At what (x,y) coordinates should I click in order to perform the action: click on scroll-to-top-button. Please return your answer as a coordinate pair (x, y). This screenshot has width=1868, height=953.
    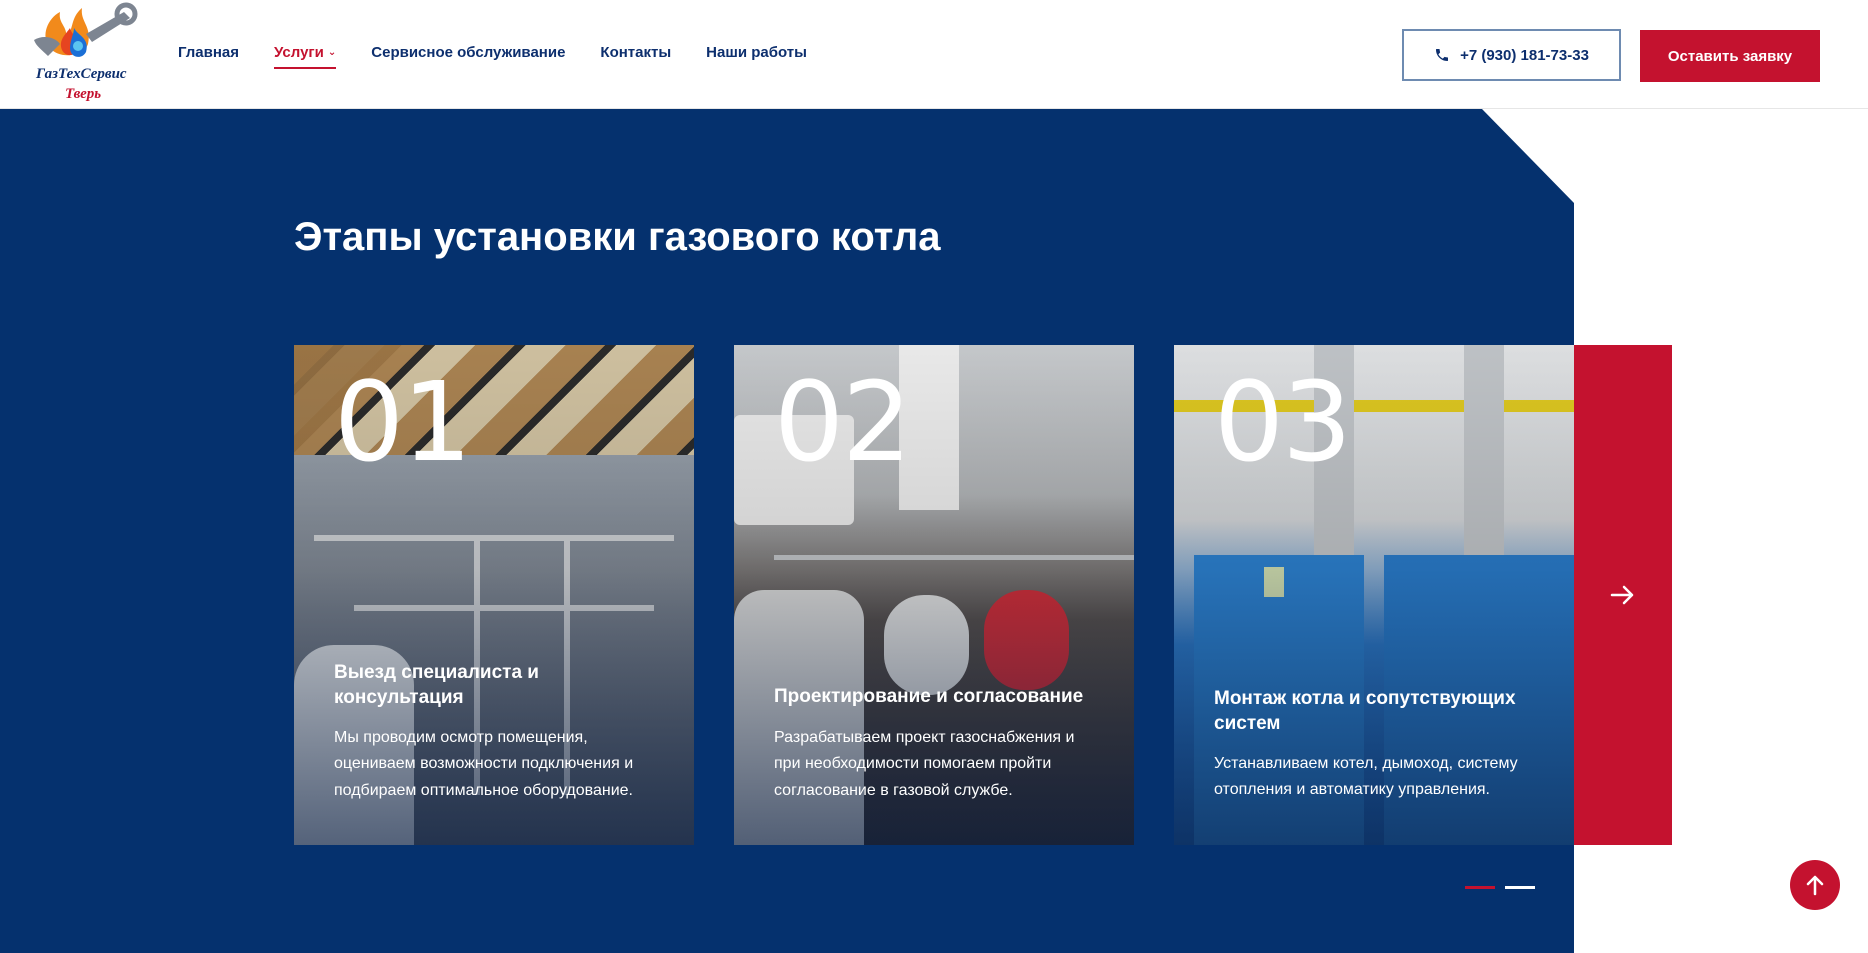
    Looking at the image, I should click on (1815, 885).